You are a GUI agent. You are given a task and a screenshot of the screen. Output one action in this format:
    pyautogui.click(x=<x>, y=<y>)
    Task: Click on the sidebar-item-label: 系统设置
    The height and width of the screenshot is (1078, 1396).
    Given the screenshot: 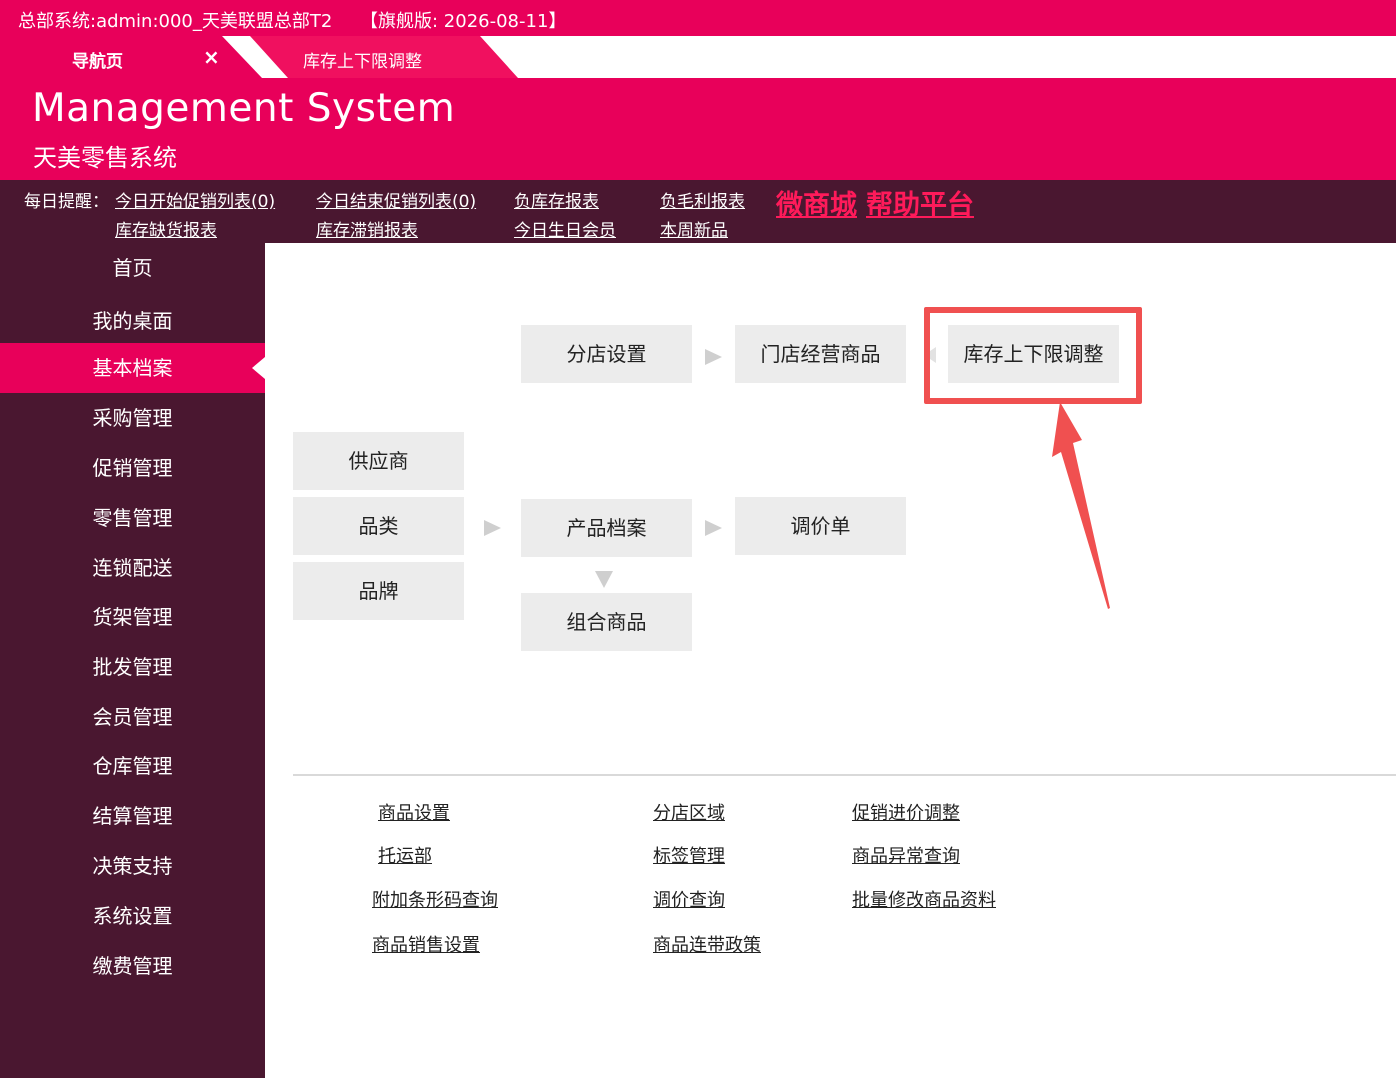 What is the action you would take?
    pyautogui.click(x=132, y=916)
    